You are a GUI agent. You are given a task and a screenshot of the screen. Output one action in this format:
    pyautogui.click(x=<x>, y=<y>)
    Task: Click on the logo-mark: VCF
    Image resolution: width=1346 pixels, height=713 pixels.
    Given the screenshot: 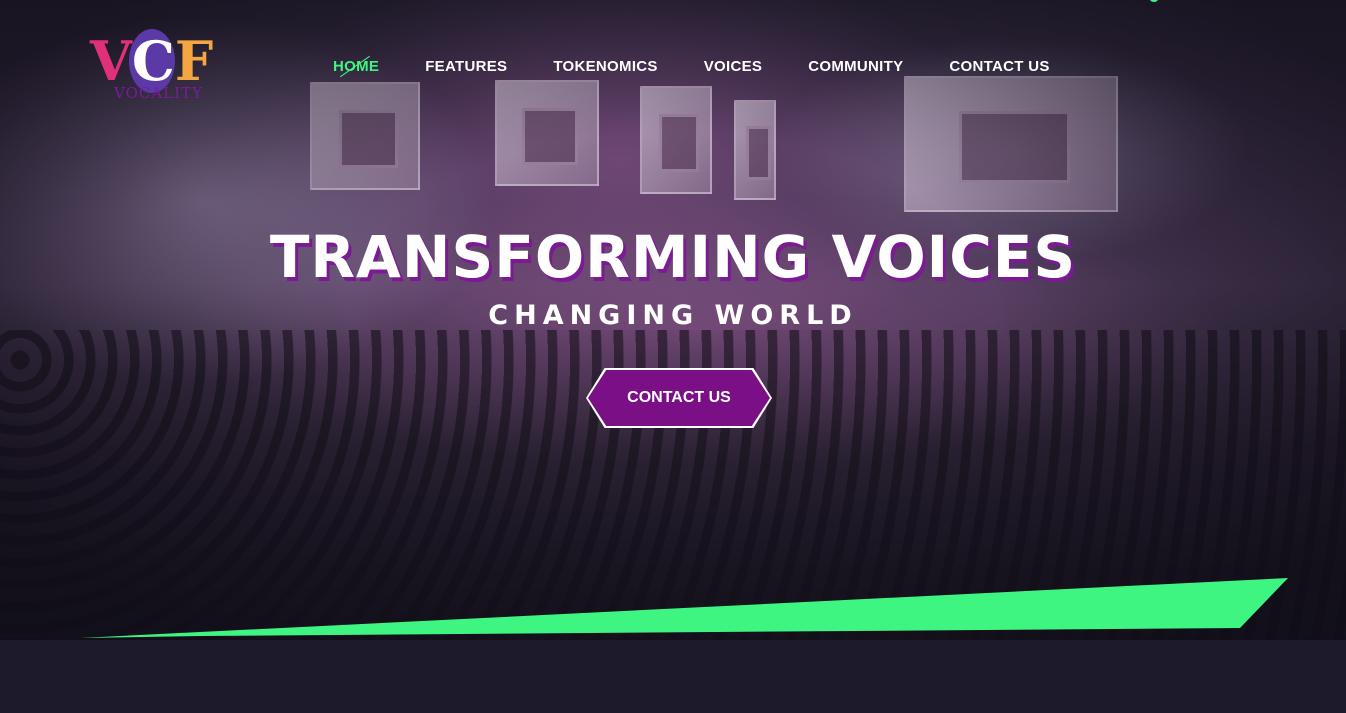 What is the action you would take?
    pyautogui.click(x=151, y=61)
    